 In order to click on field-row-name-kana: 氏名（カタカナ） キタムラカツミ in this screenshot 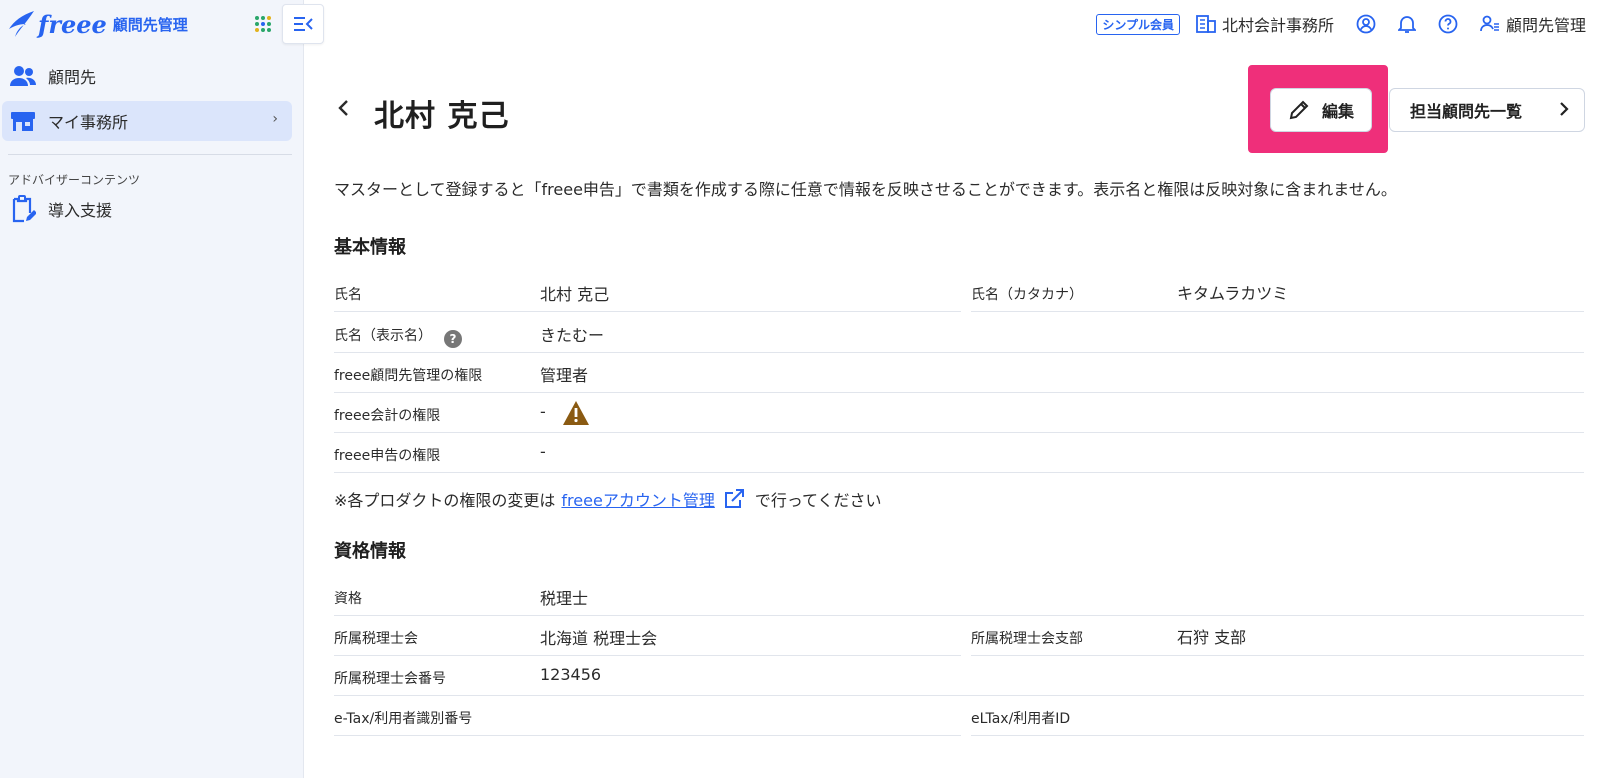, I will do `click(1277, 292)`.